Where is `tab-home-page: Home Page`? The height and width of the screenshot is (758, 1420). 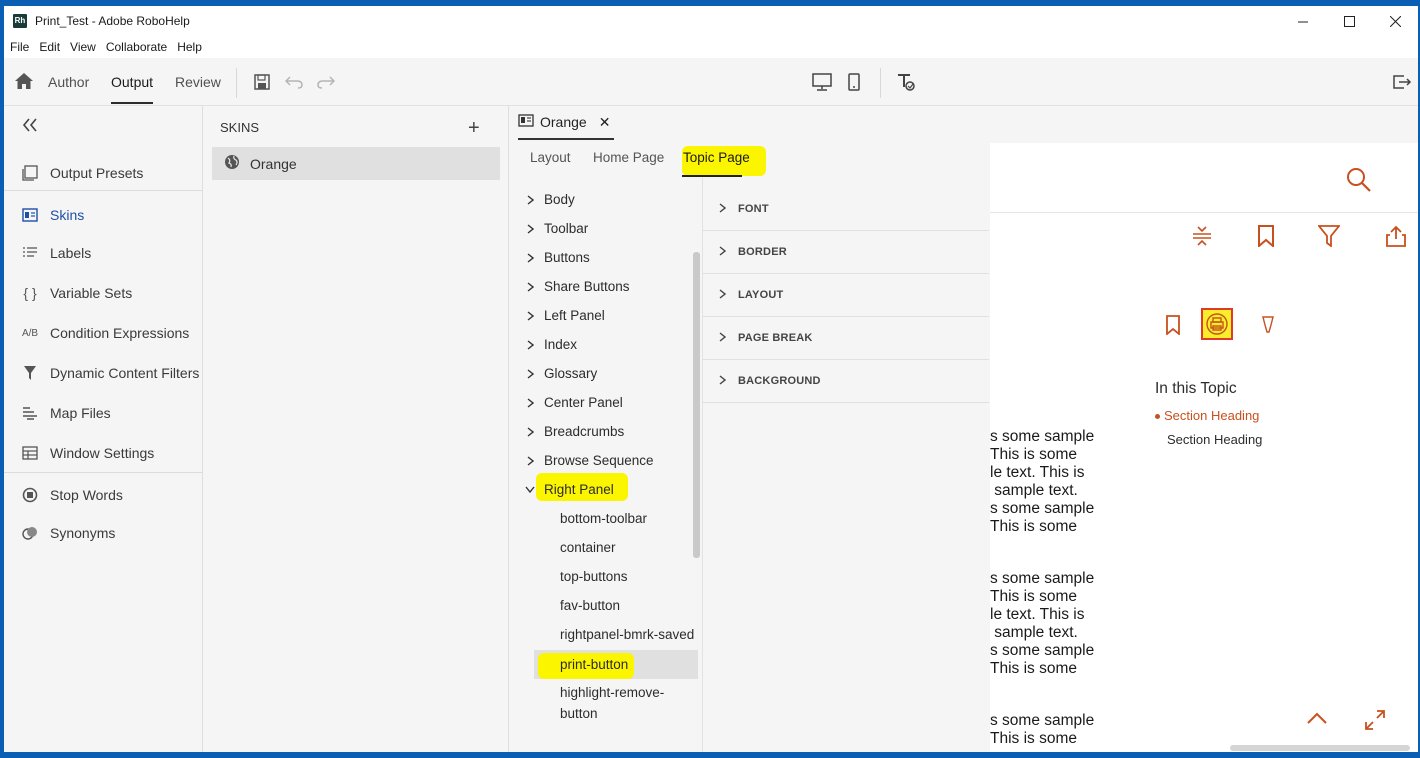 tab-home-page: Home Page is located at coordinates (628, 157).